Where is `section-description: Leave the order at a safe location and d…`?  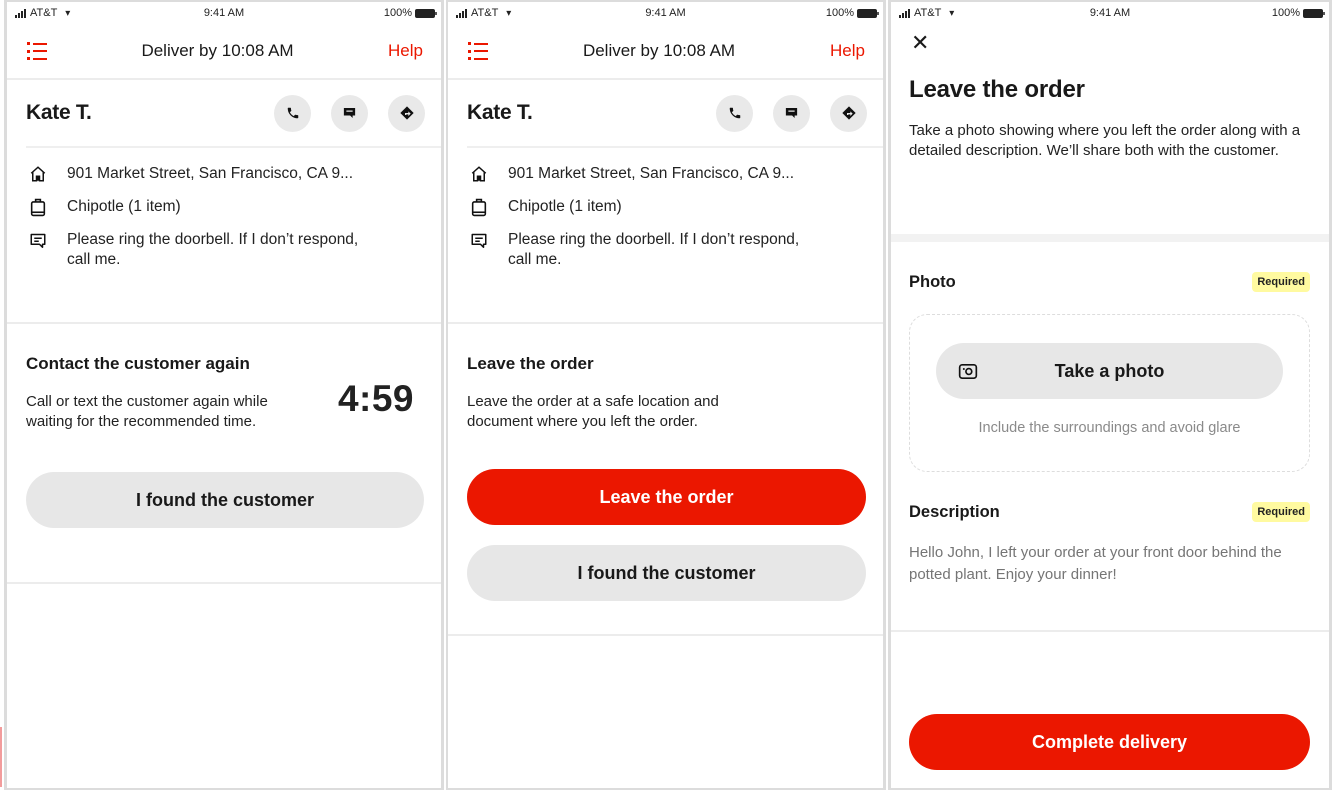 section-description: Leave the order at a safe location and d… is located at coordinates (593, 411).